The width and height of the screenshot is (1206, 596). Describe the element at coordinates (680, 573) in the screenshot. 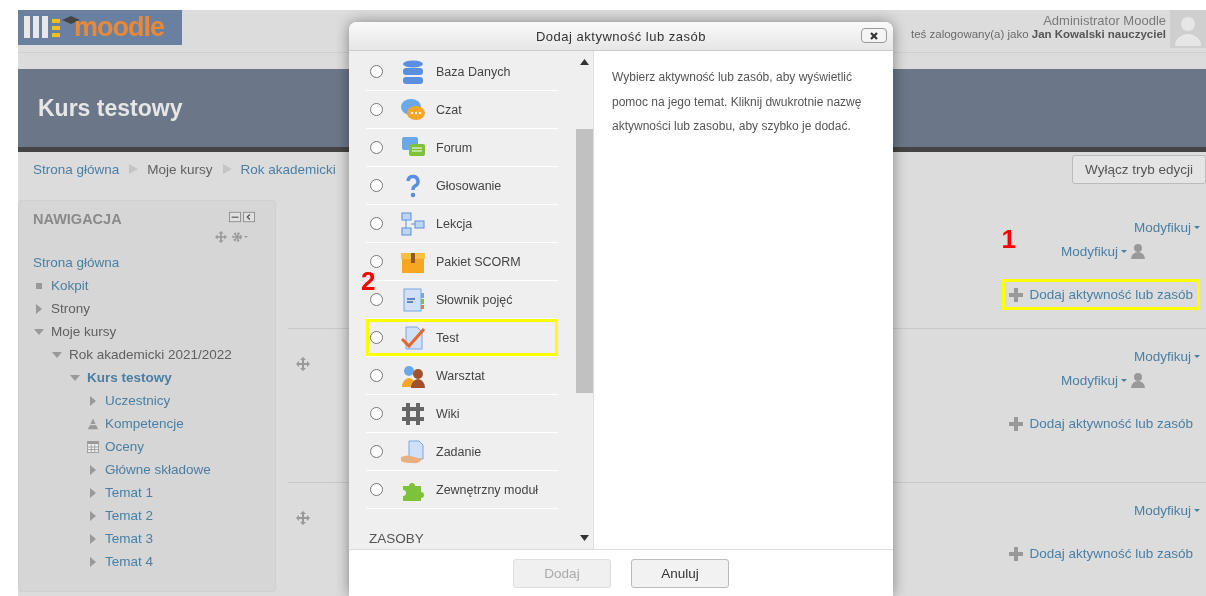

I see `cancel-button: Anuluj` at that location.